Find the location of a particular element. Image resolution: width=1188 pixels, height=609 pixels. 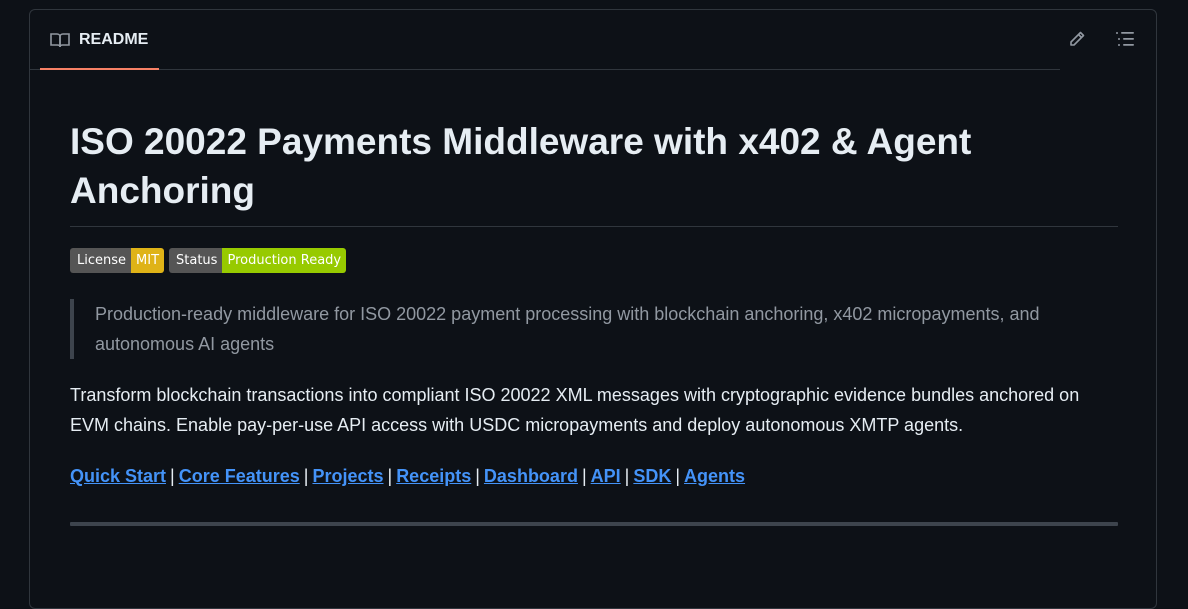

edit-button is located at coordinates (1077, 39).